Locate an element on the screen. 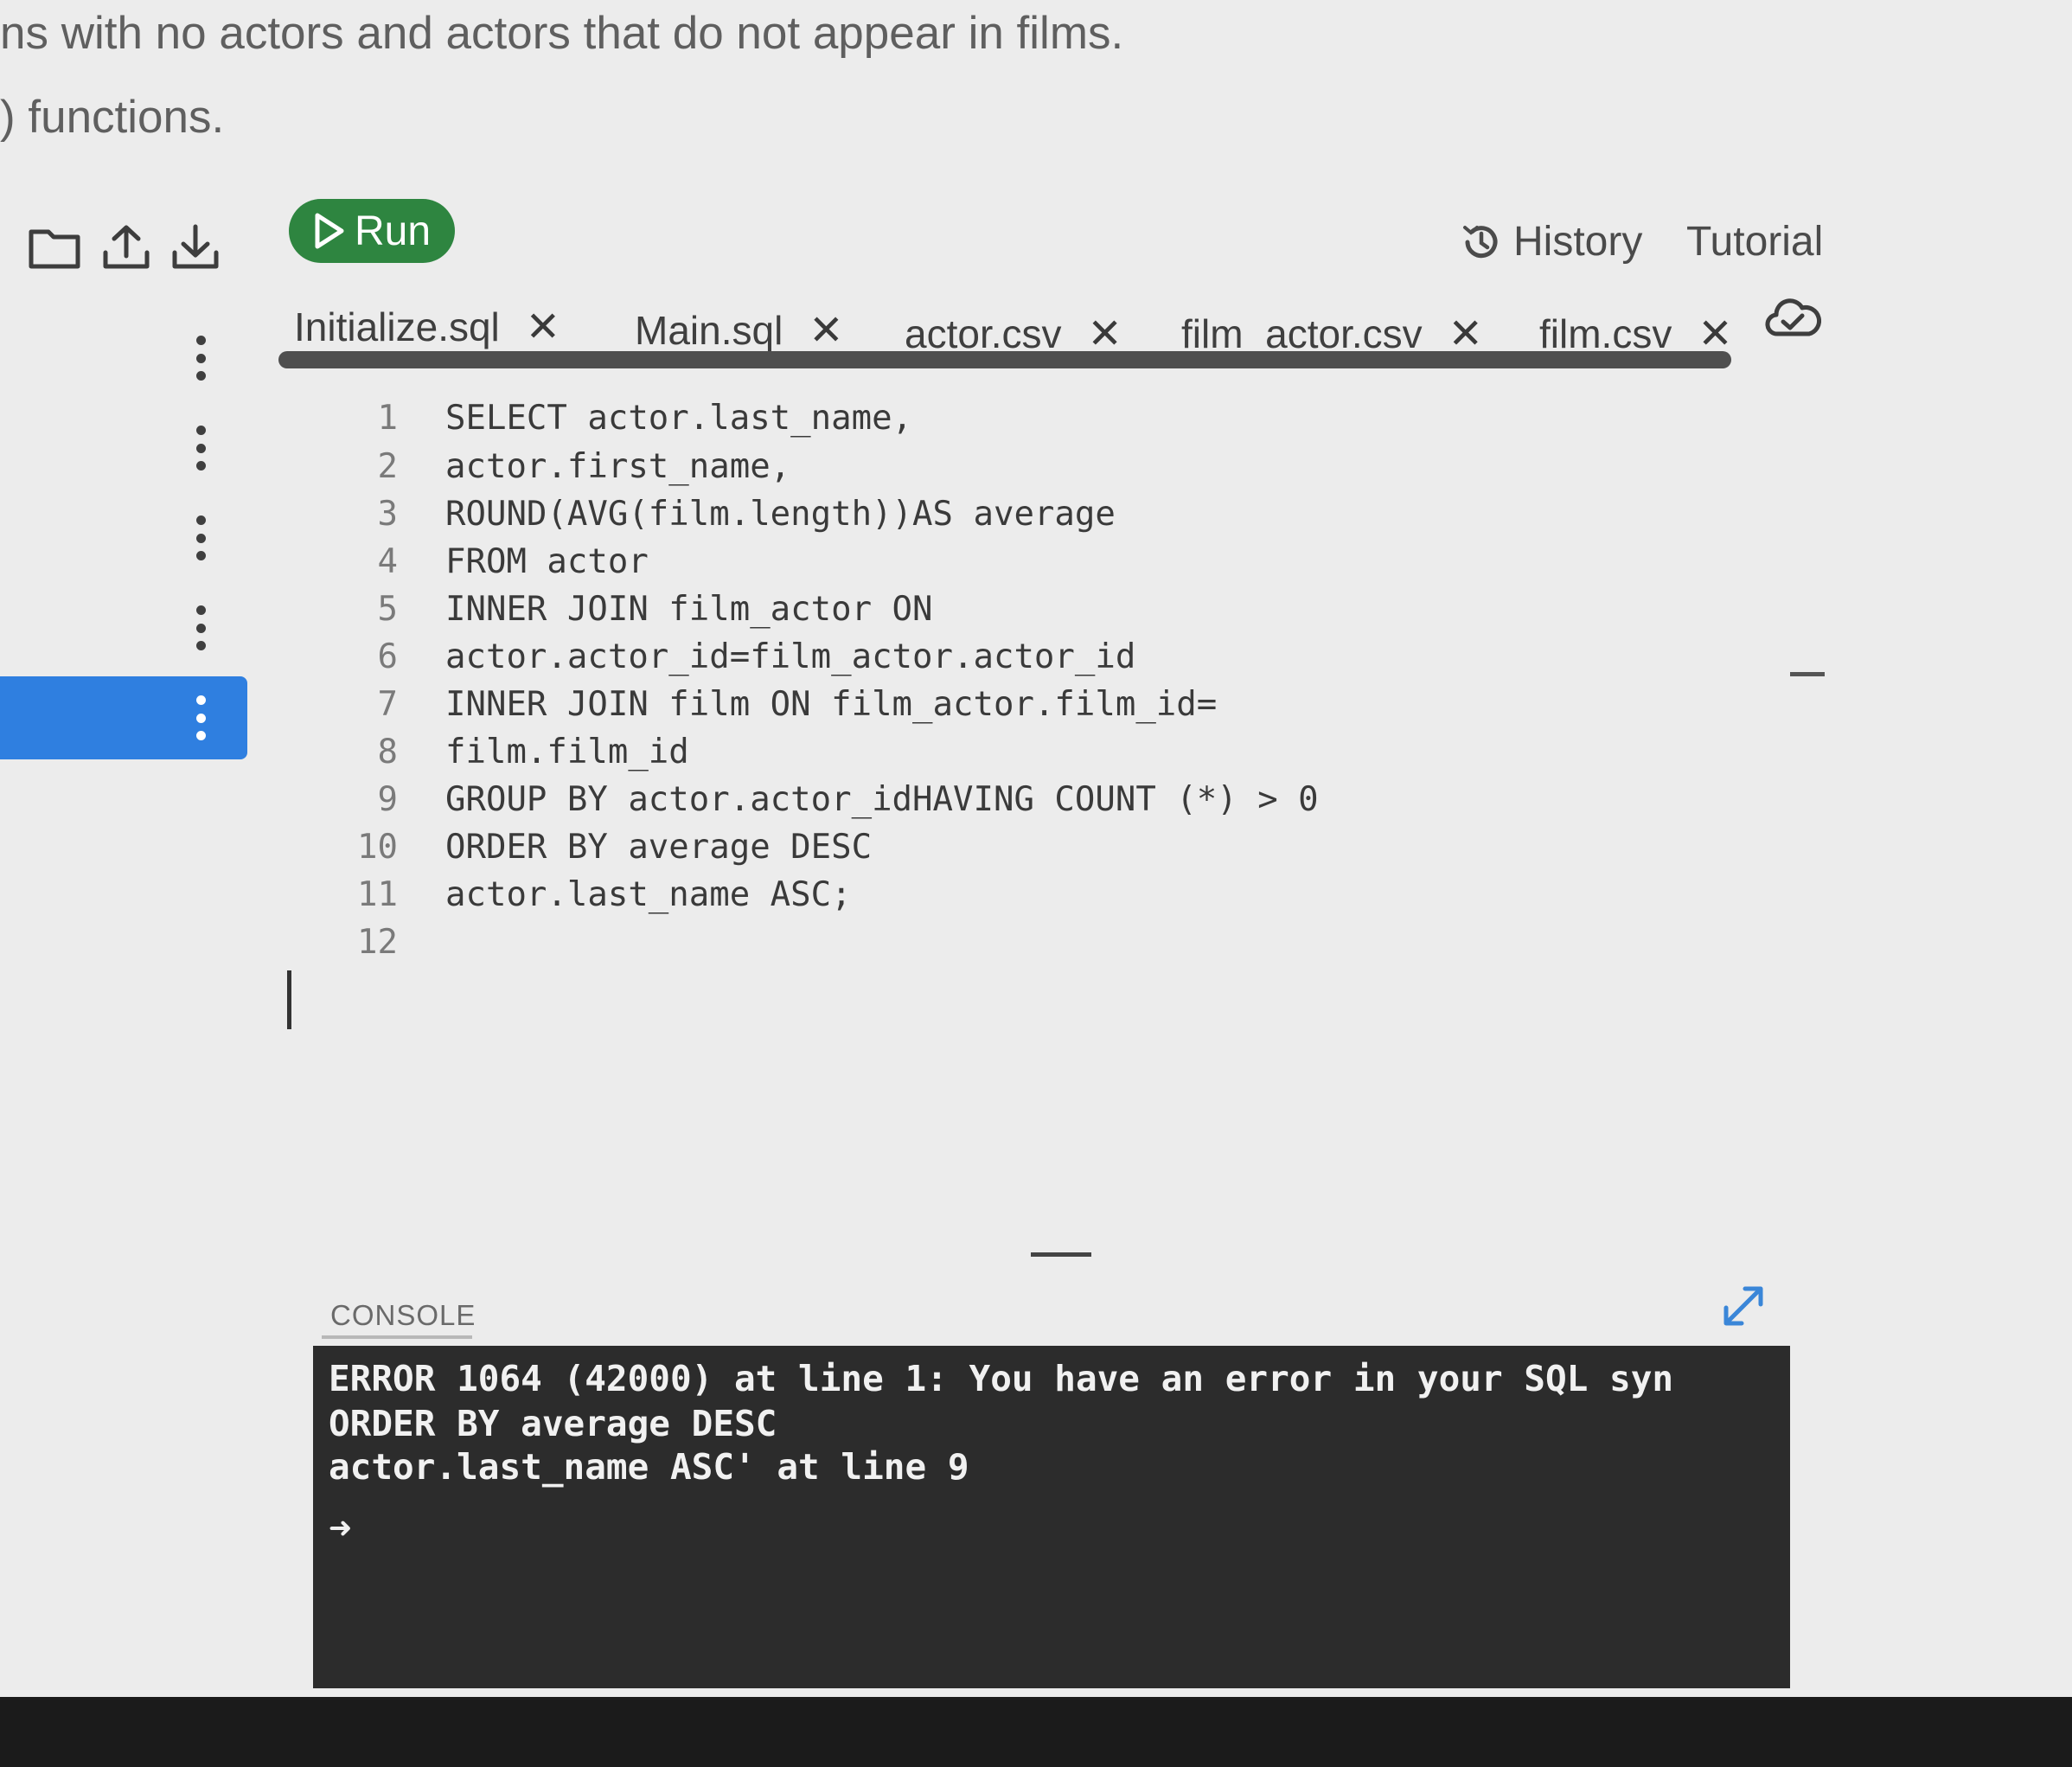  screen-bezel is located at coordinates (1036, 1732).